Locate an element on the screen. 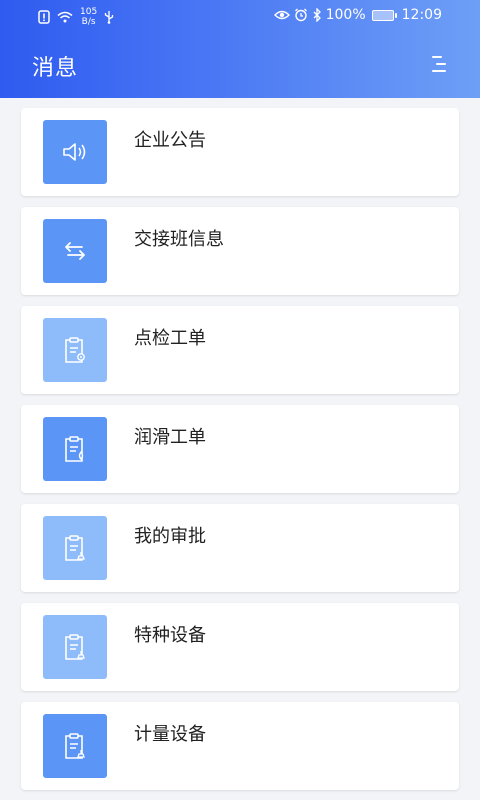 Image resolution: width=480 pixels, height=800 pixels. battery-icon is located at coordinates (384, 15).